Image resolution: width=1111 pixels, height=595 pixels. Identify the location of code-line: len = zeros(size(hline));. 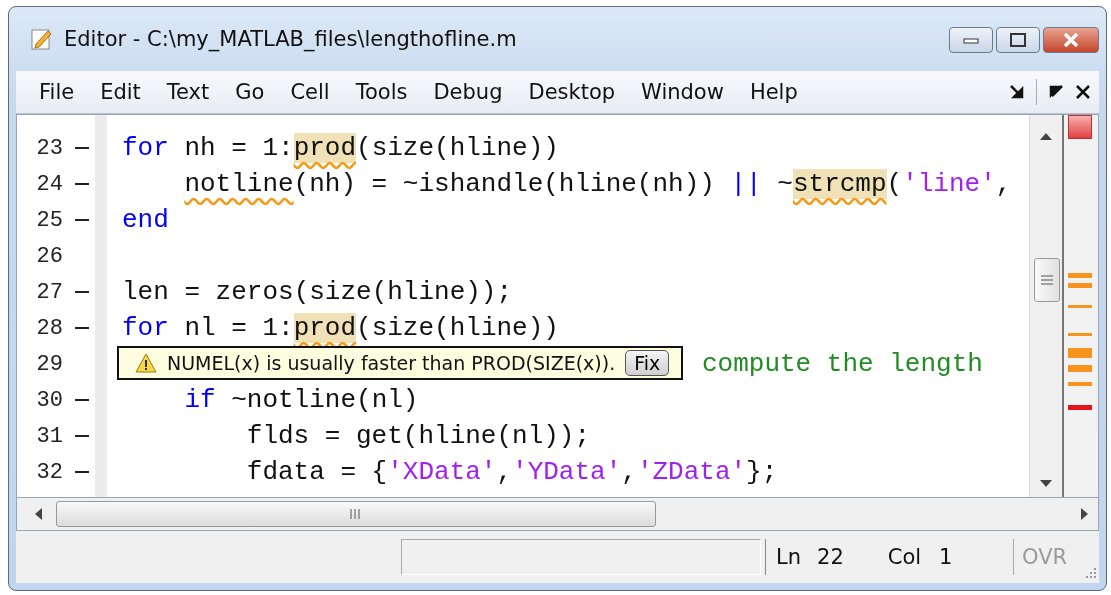
(317, 292).